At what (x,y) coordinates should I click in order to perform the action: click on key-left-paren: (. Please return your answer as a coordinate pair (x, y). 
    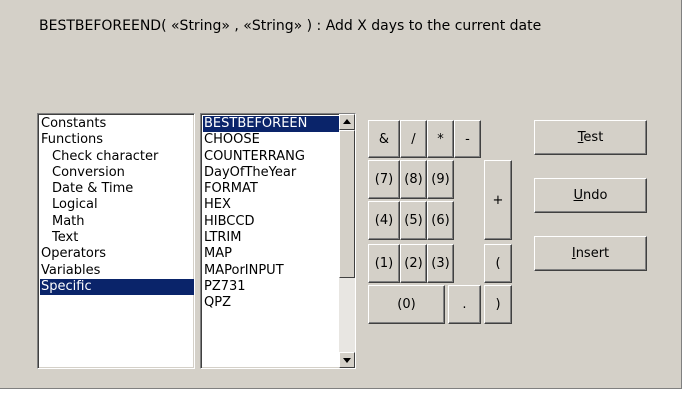
    Looking at the image, I should click on (498, 263).